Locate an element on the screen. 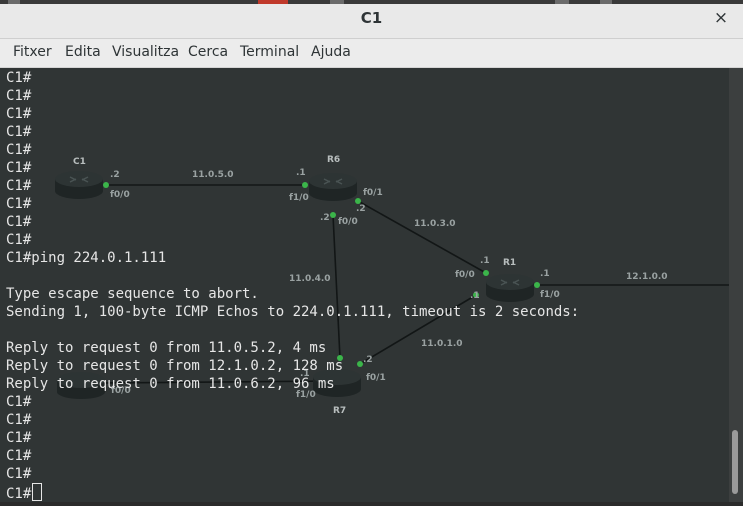 The height and width of the screenshot is (506, 743). terminal-line-text: Reply to request 0 from 11.0.5.2, 4 ms is located at coordinates (166, 348).